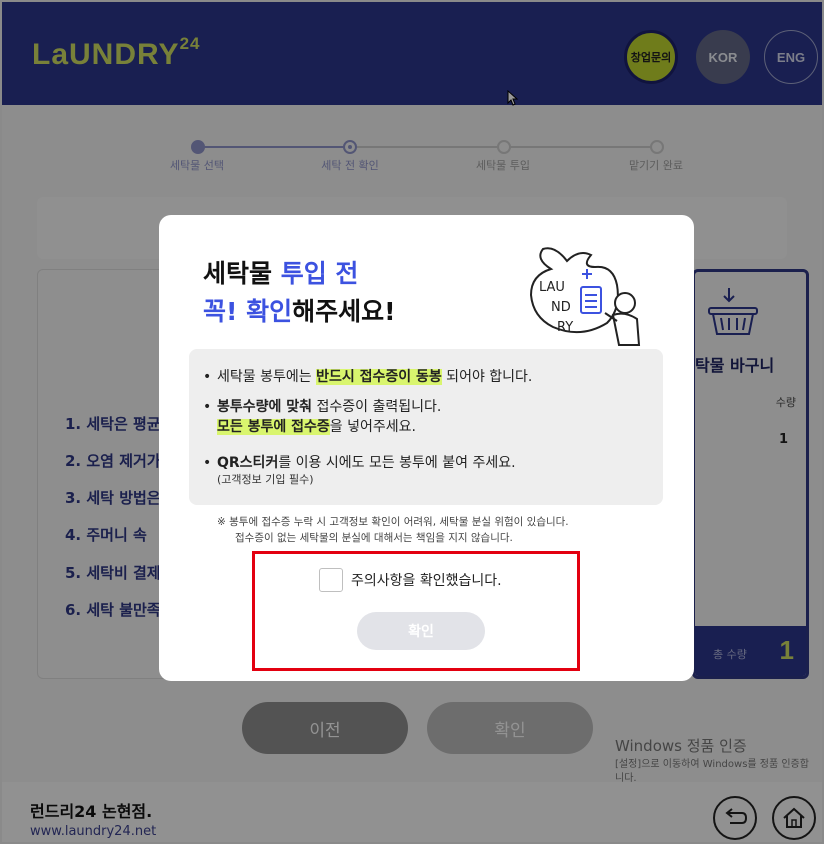 This screenshot has height=844, width=824. I want to click on laundry-bag-character-illustration: LAU ND RY, so click(585, 296).